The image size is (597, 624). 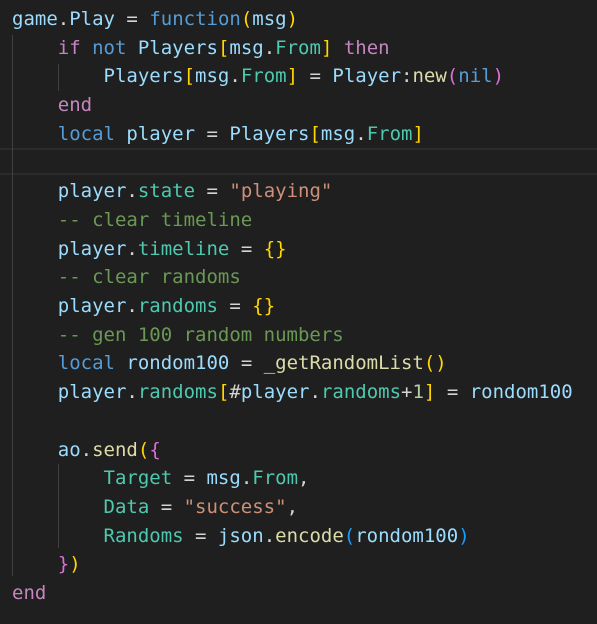 What do you see at coordinates (349, 535) in the screenshot?
I see `code-token: (` at bounding box center [349, 535].